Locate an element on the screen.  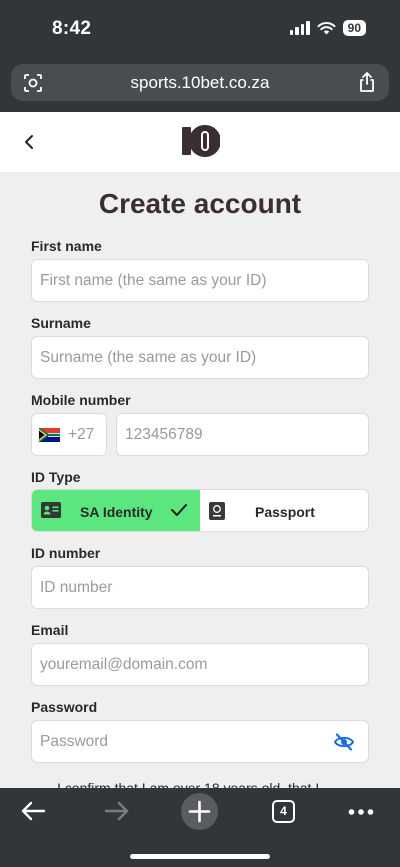
password-field is located at coordinates (200, 741).